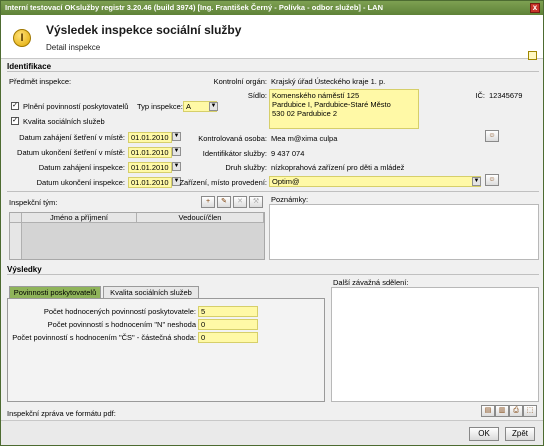 Image resolution: width=544 pixels, height=446 pixels. Describe the element at coordinates (488, 411) in the screenshot. I see `open-document-icon: ▤` at that location.